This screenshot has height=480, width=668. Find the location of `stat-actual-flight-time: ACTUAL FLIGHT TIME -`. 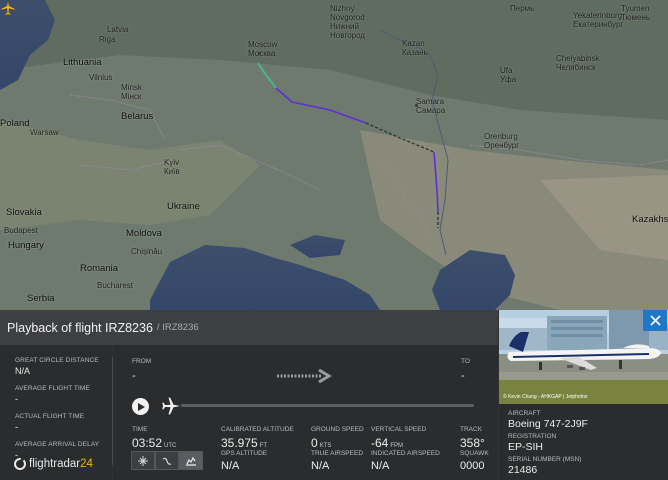

stat-actual-flight-time: ACTUAL FLIGHT TIME - is located at coordinates (63, 422).